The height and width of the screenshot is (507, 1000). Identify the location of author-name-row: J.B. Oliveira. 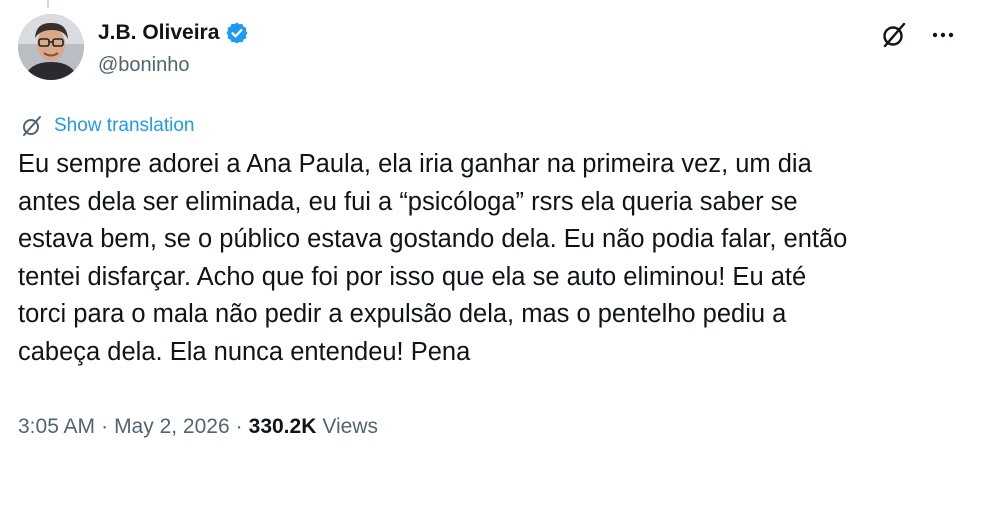
(173, 33).